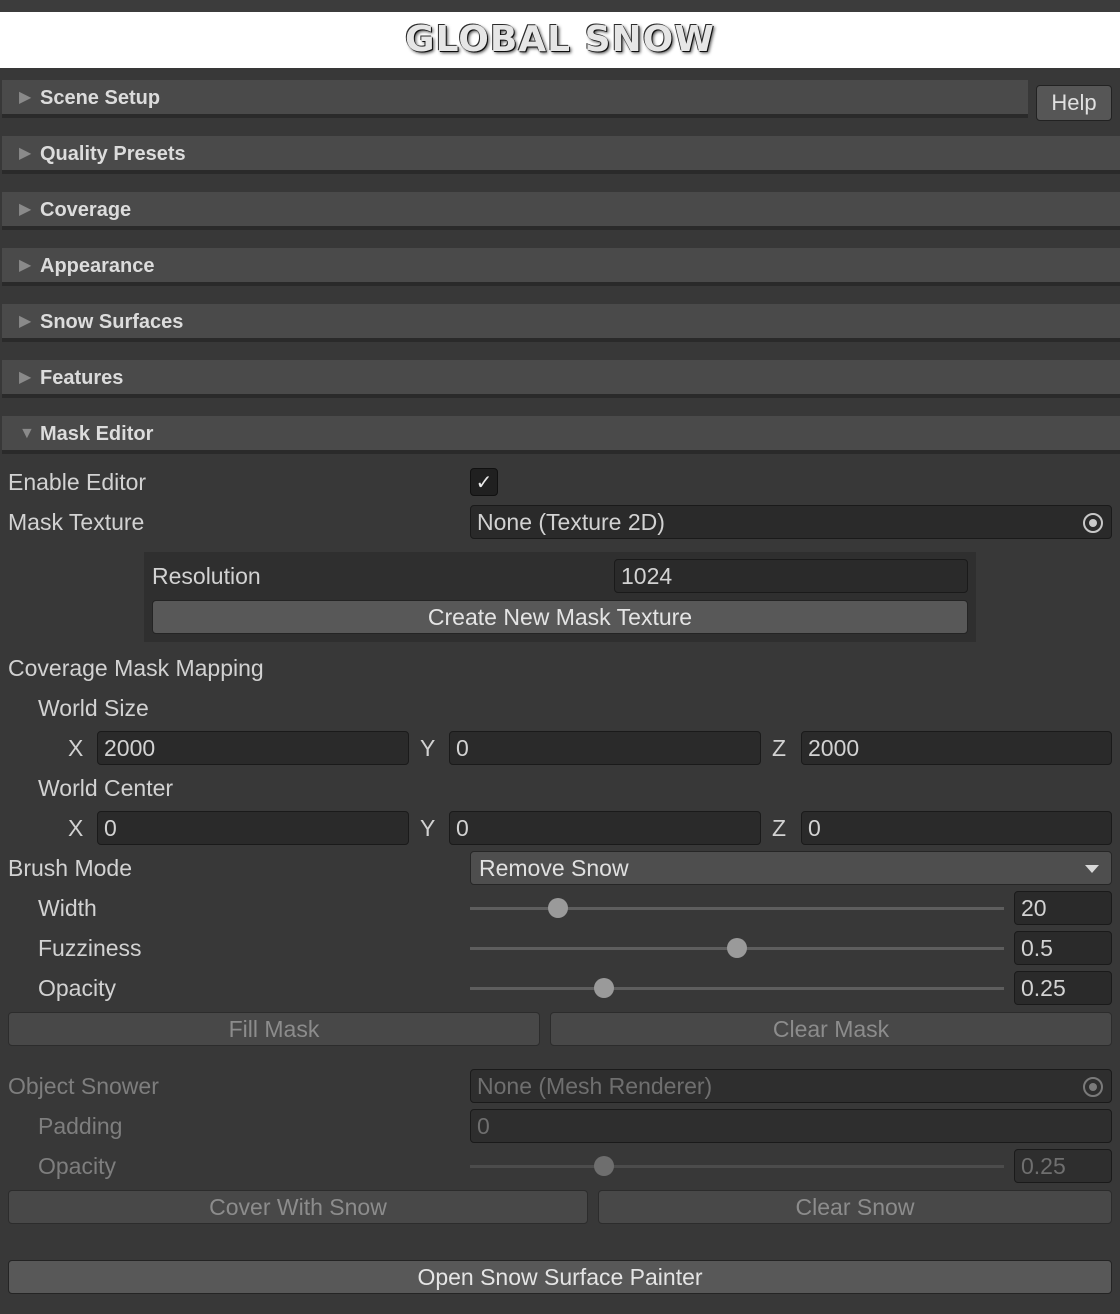 The width and height of the screenshot is (1120, 1314). What do you see at coordinates (298, 1207) in the screenshot?
I see `cover-with-snow-button: Cover With Snow` at bounding box center [298, 1207].